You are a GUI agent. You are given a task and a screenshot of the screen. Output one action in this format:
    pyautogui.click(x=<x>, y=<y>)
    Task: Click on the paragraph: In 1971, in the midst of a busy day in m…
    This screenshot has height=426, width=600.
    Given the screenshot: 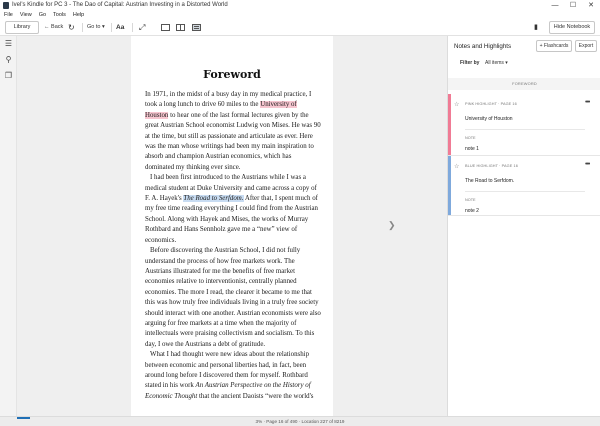 What is the action you would take?
    pyautogui.click(x=233, y=131)
    